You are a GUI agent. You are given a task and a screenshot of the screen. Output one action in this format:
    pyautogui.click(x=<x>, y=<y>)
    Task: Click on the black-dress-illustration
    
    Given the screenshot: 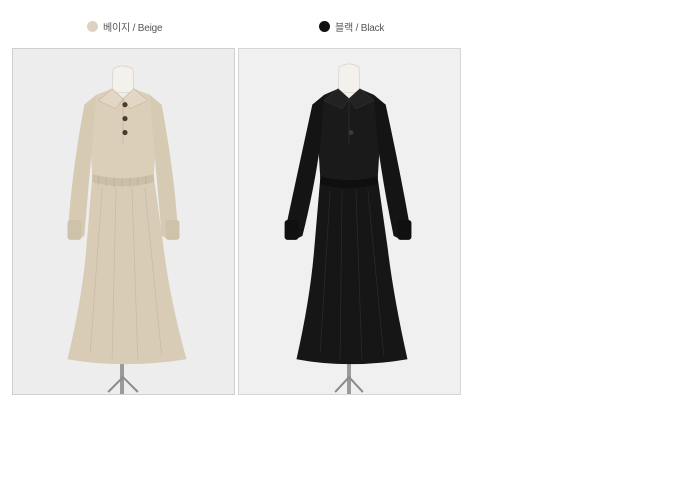 What is the action you would take?
    pyautogui.click(x=348, y=228)
    